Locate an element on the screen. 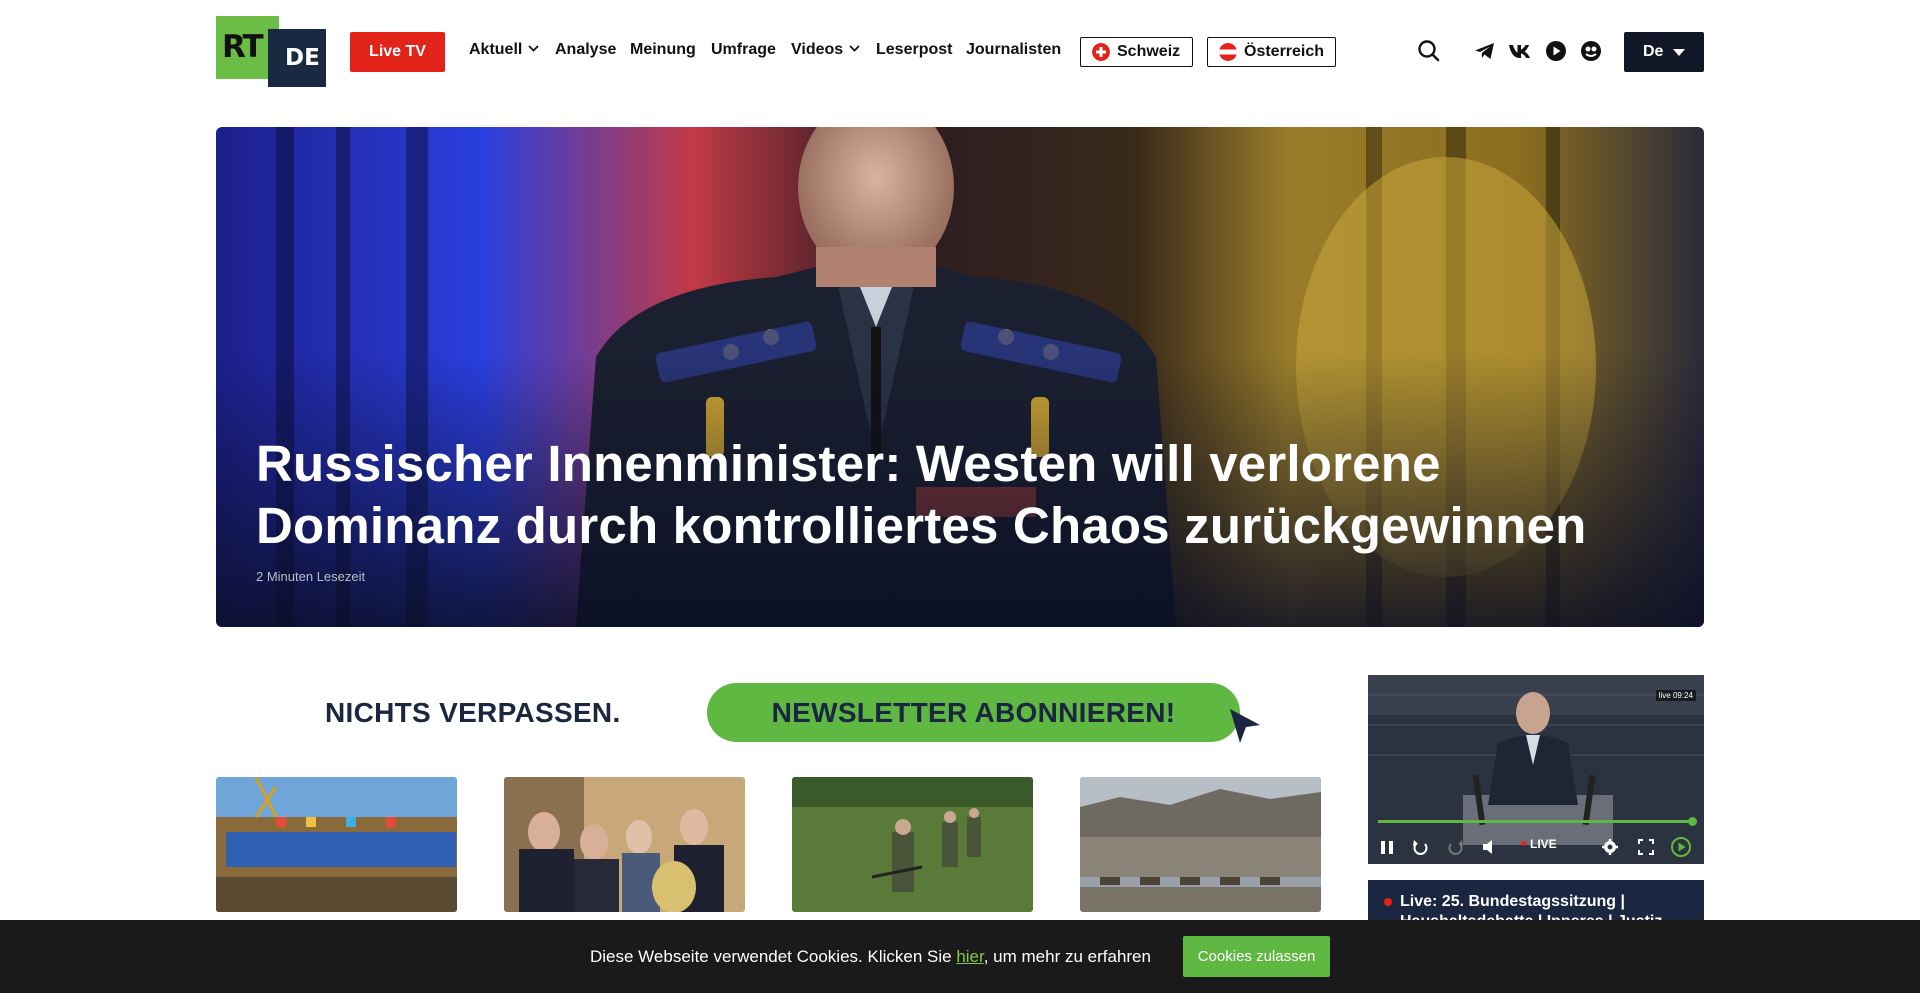 The width and height of the screenshot is (1920, 993). settings-gear-icon is located at coordinates (1610, 847).